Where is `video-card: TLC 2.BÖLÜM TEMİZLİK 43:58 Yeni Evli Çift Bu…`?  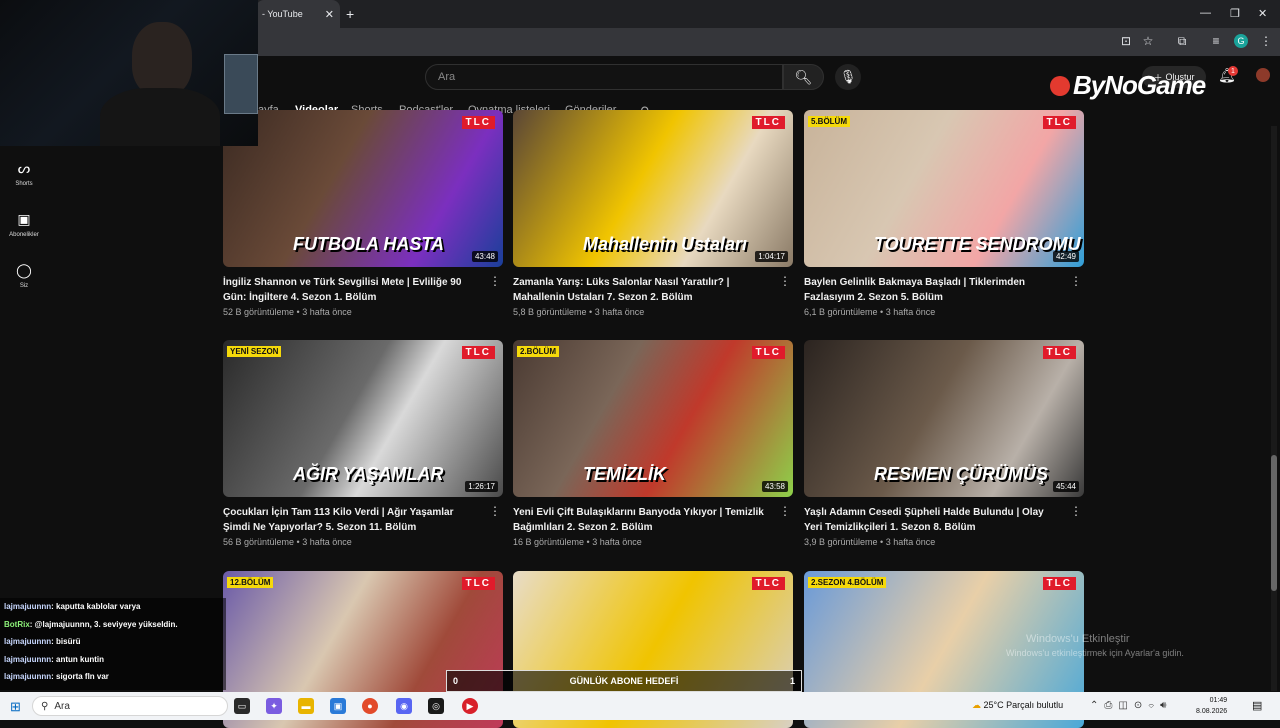
video-card: TLC 2.BÖLÜM TEMİZLİK 43:58 Yeni Evli Çift Bu… is located at coordinates (653, 443).